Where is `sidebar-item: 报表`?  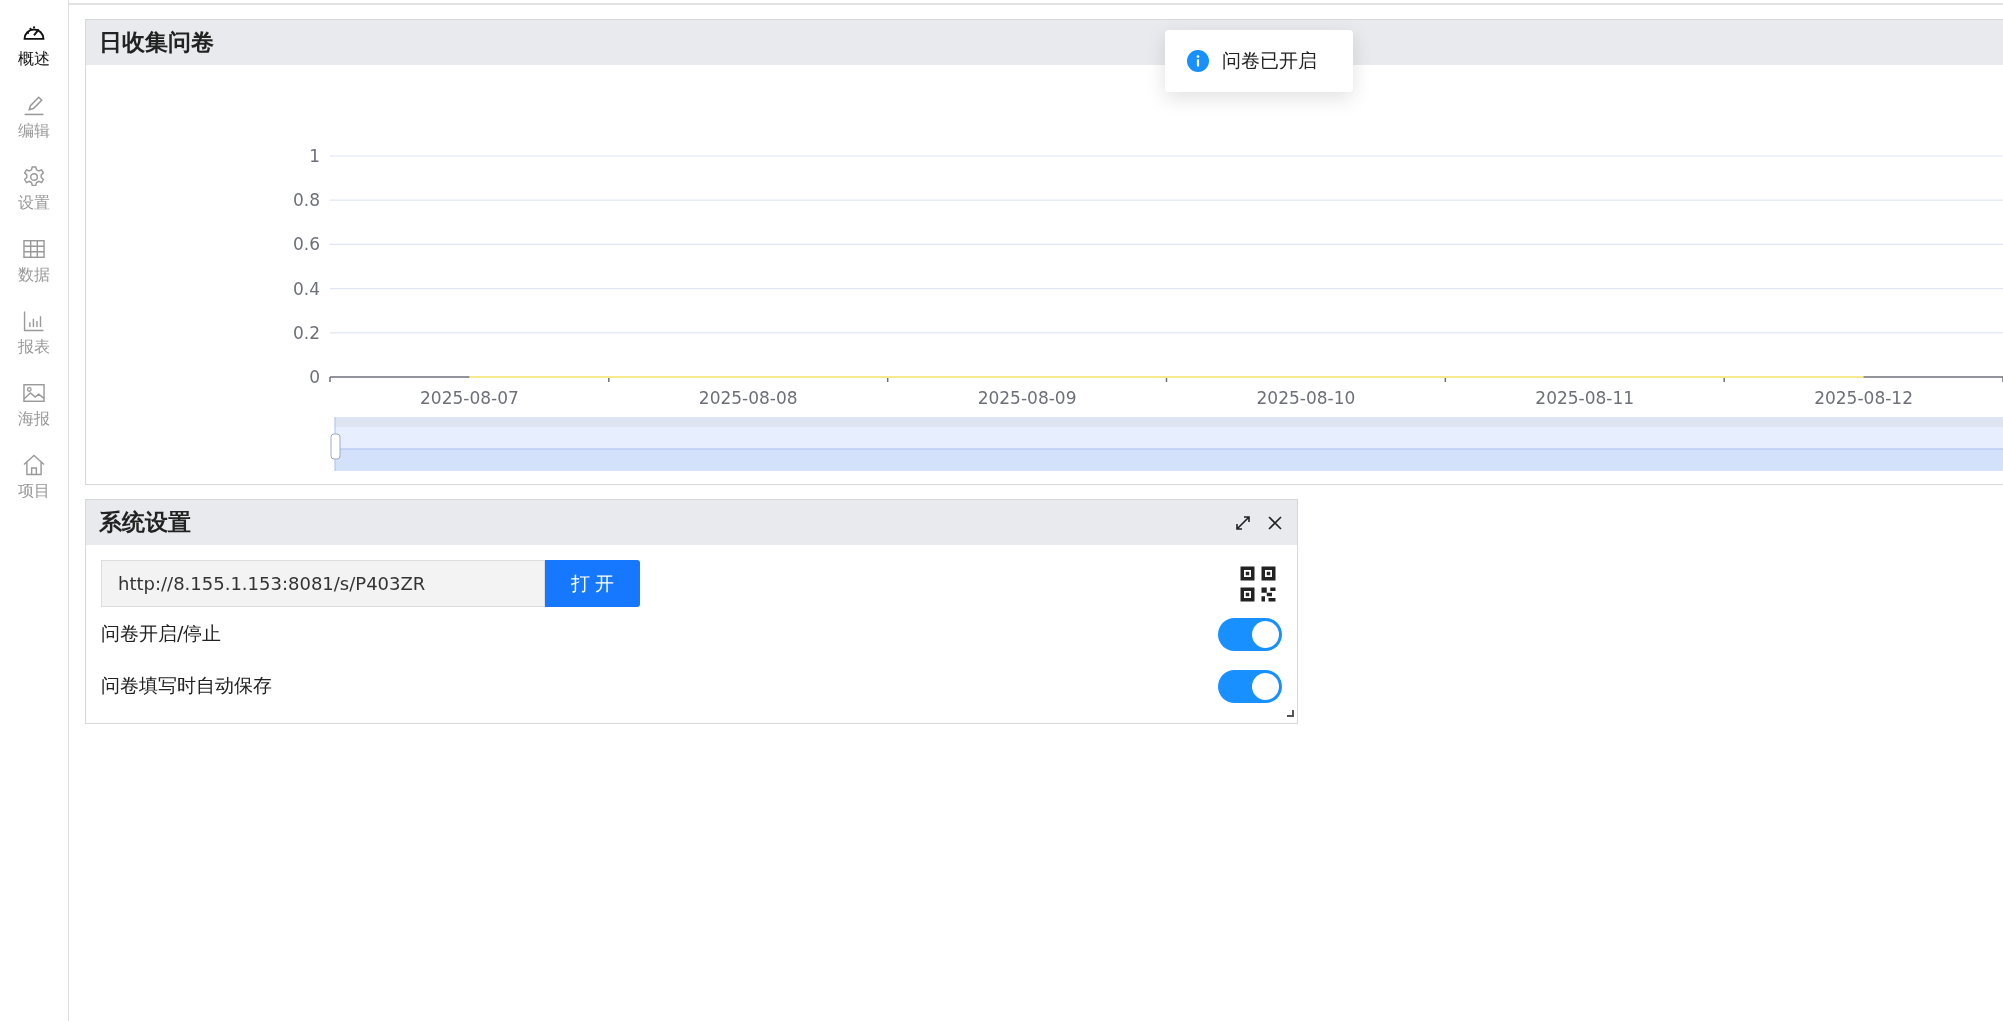 sidebar-item: 报表 is located at coordinates (34, 332).